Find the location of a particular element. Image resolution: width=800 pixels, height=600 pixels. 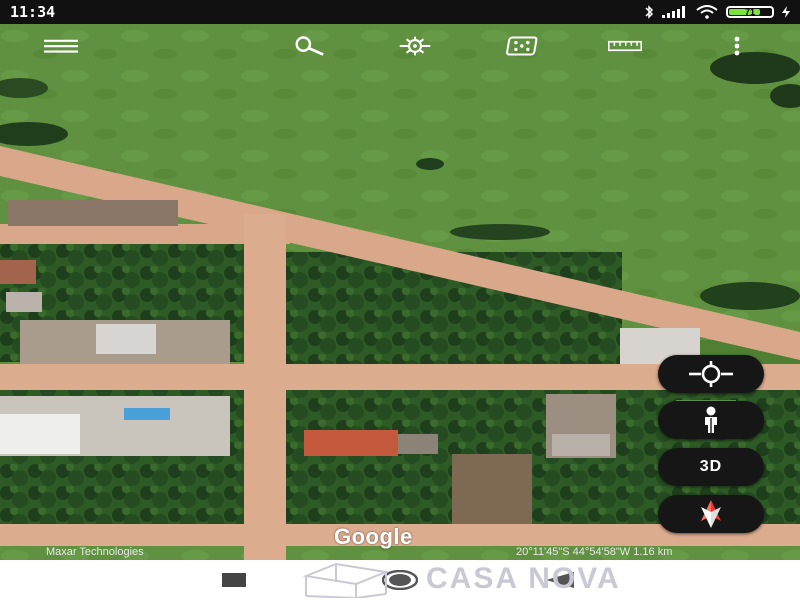

imagery-attribution: Maxar Technologies is located at coordinates (95, 552).